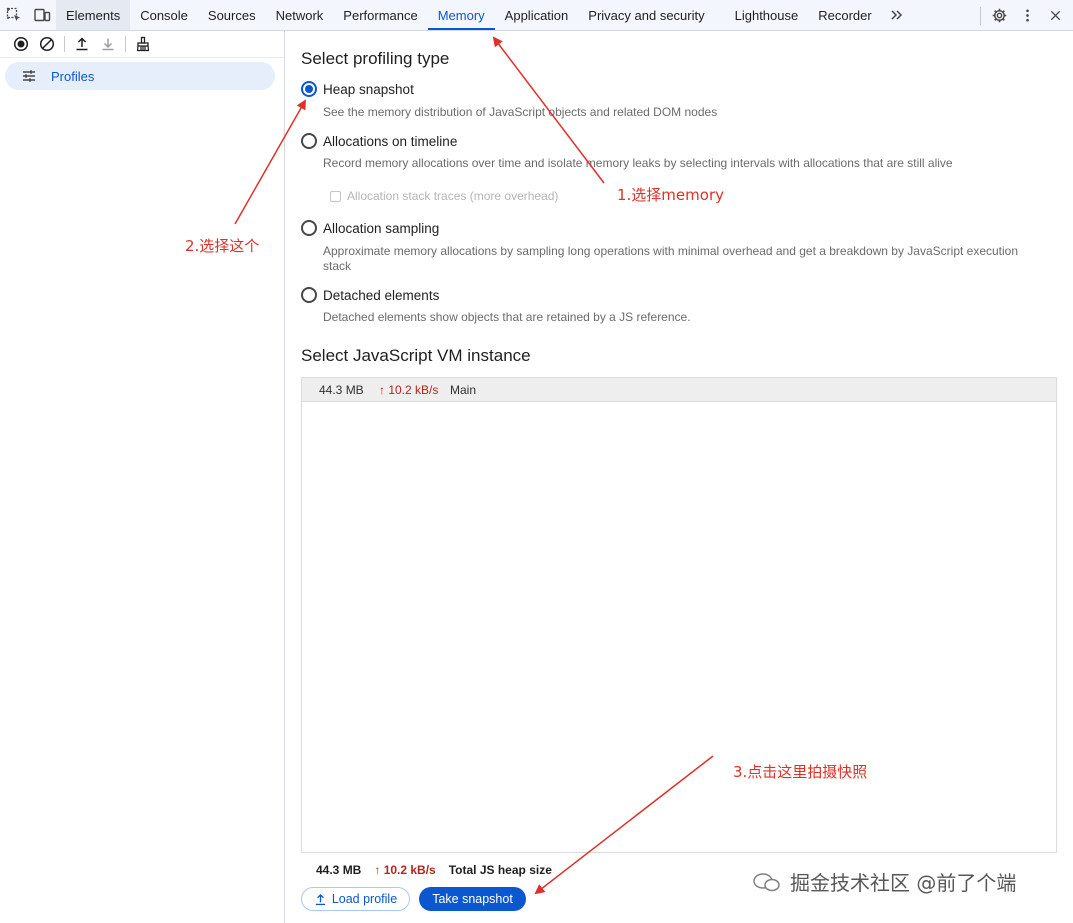 Image resolution: width=1073 pixels, height=923 pixels. Describe the element at coordinates (903, 883) in the screenshot. I see `watermark-text: 掘金技术社区 @前了个端` at that location.